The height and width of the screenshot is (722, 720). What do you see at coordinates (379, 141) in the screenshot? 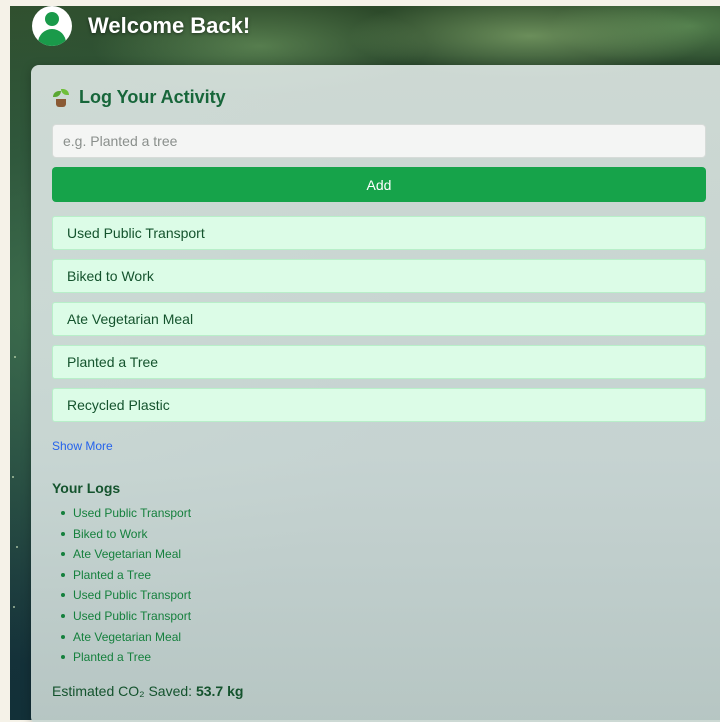
I see `activity-input` at bounding box center [379, 141].